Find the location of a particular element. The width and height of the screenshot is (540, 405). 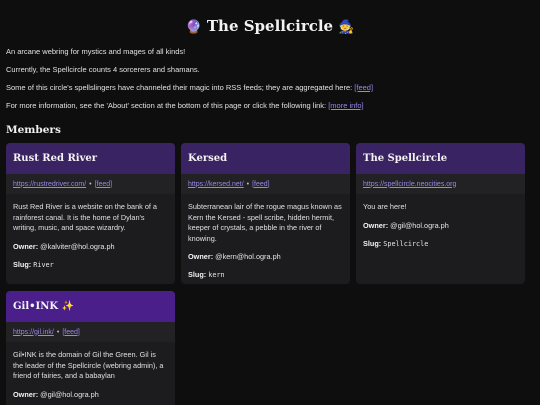

site-title: 🔮 The Spellcircle 🧙 is located at coordinates (270, 26).